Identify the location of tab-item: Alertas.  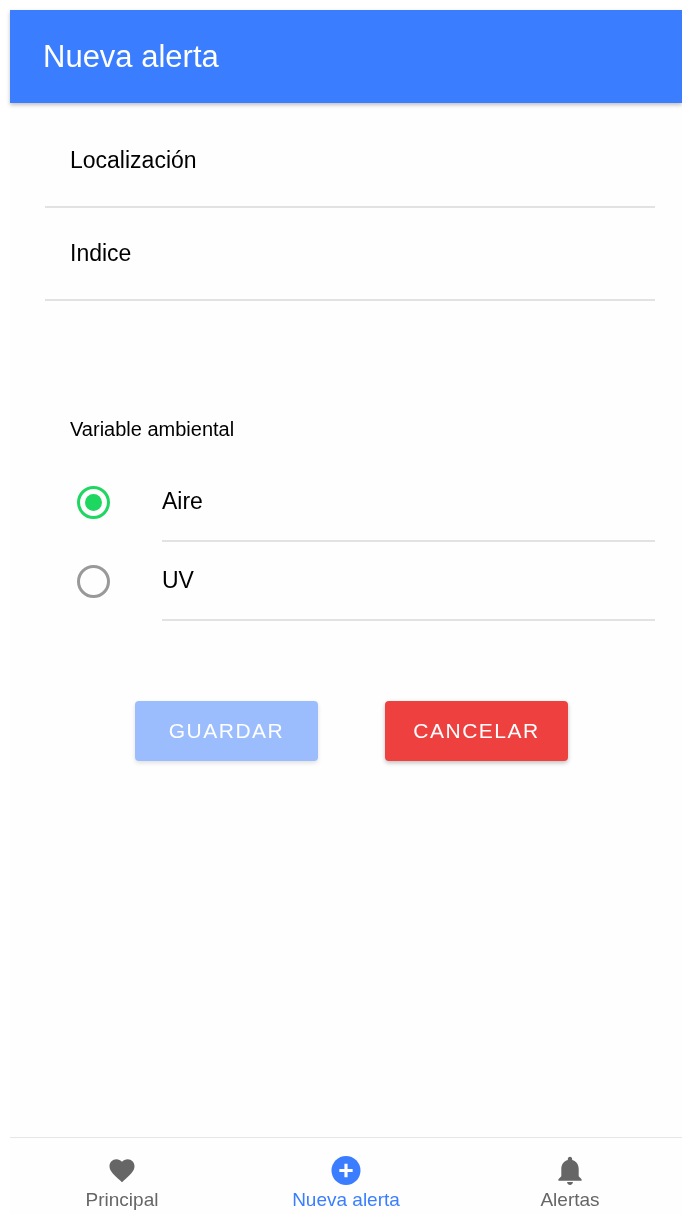
(570, 1176).